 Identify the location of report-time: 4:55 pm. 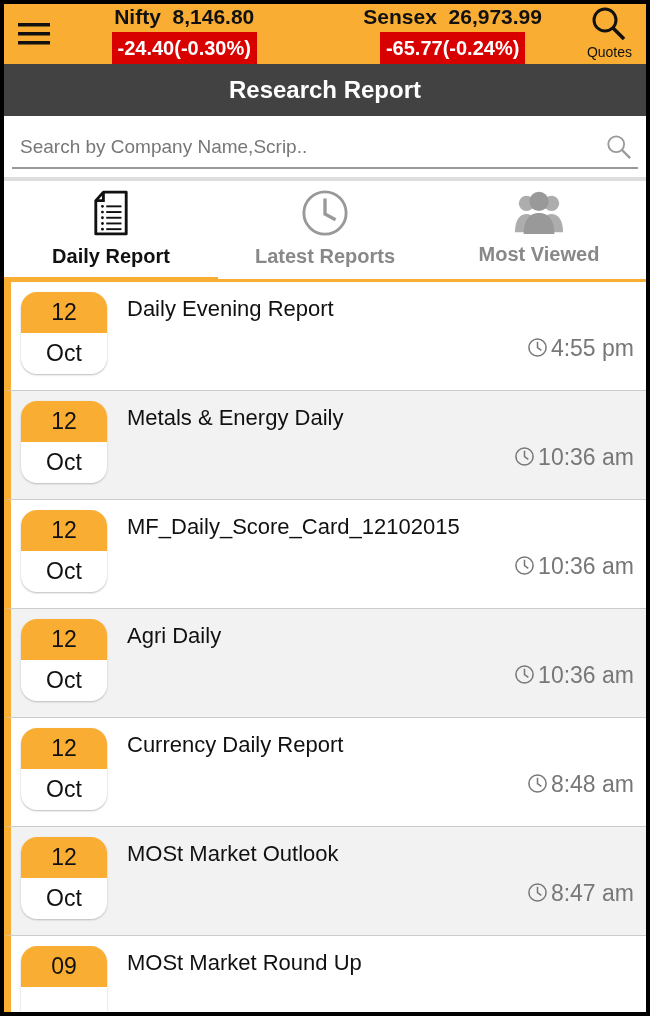
(592, 348).